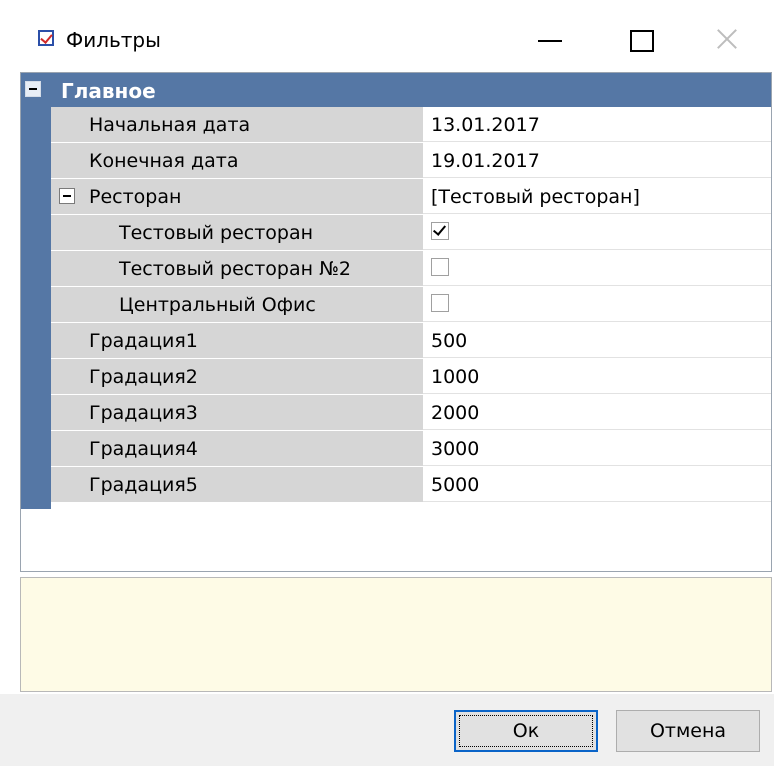 The image size is (774, 766). Describe the element at coordinates (237, 449) in the screenshot. I see `property-name-cell: Градация4` at that location.